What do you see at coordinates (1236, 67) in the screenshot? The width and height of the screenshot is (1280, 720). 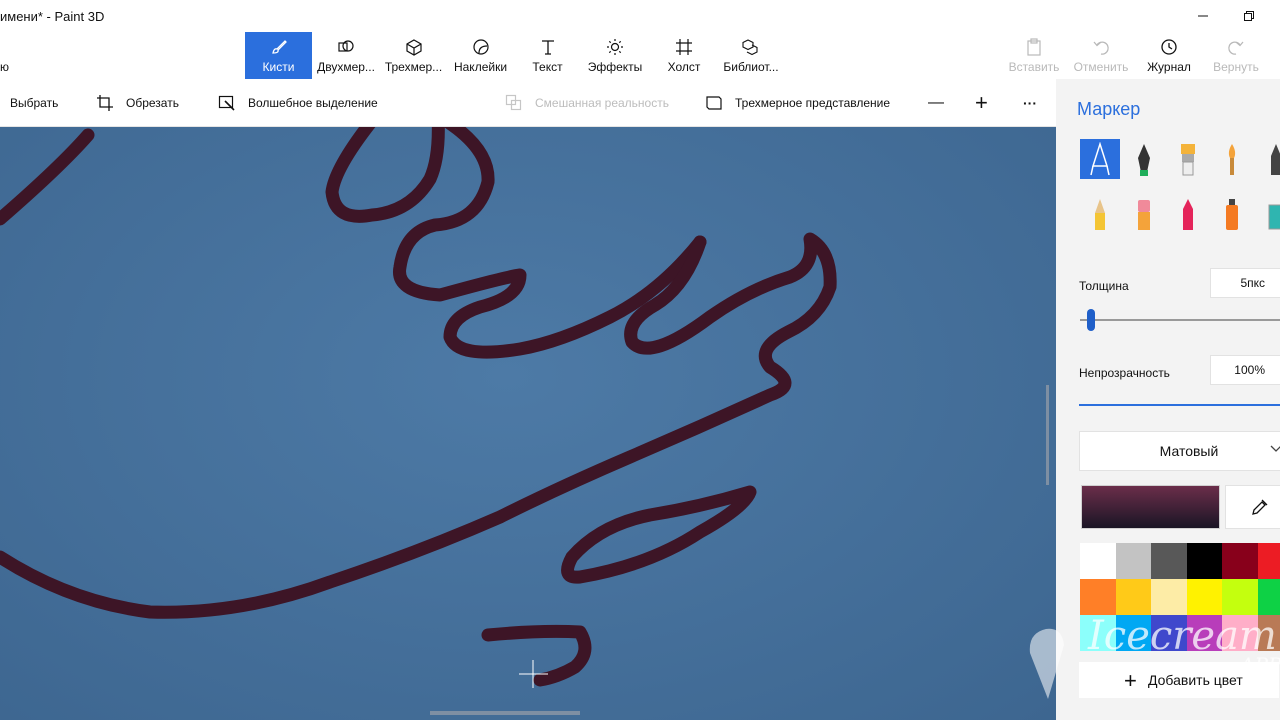 I see `redo-label: Вернуть` at bounding box center [1236, 67].